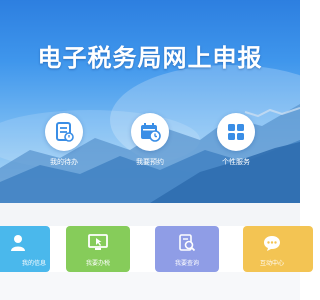 Image resolution: width=320 pixels, height=300 pixels. I want to click on document-list-icon, so click(65, 132).